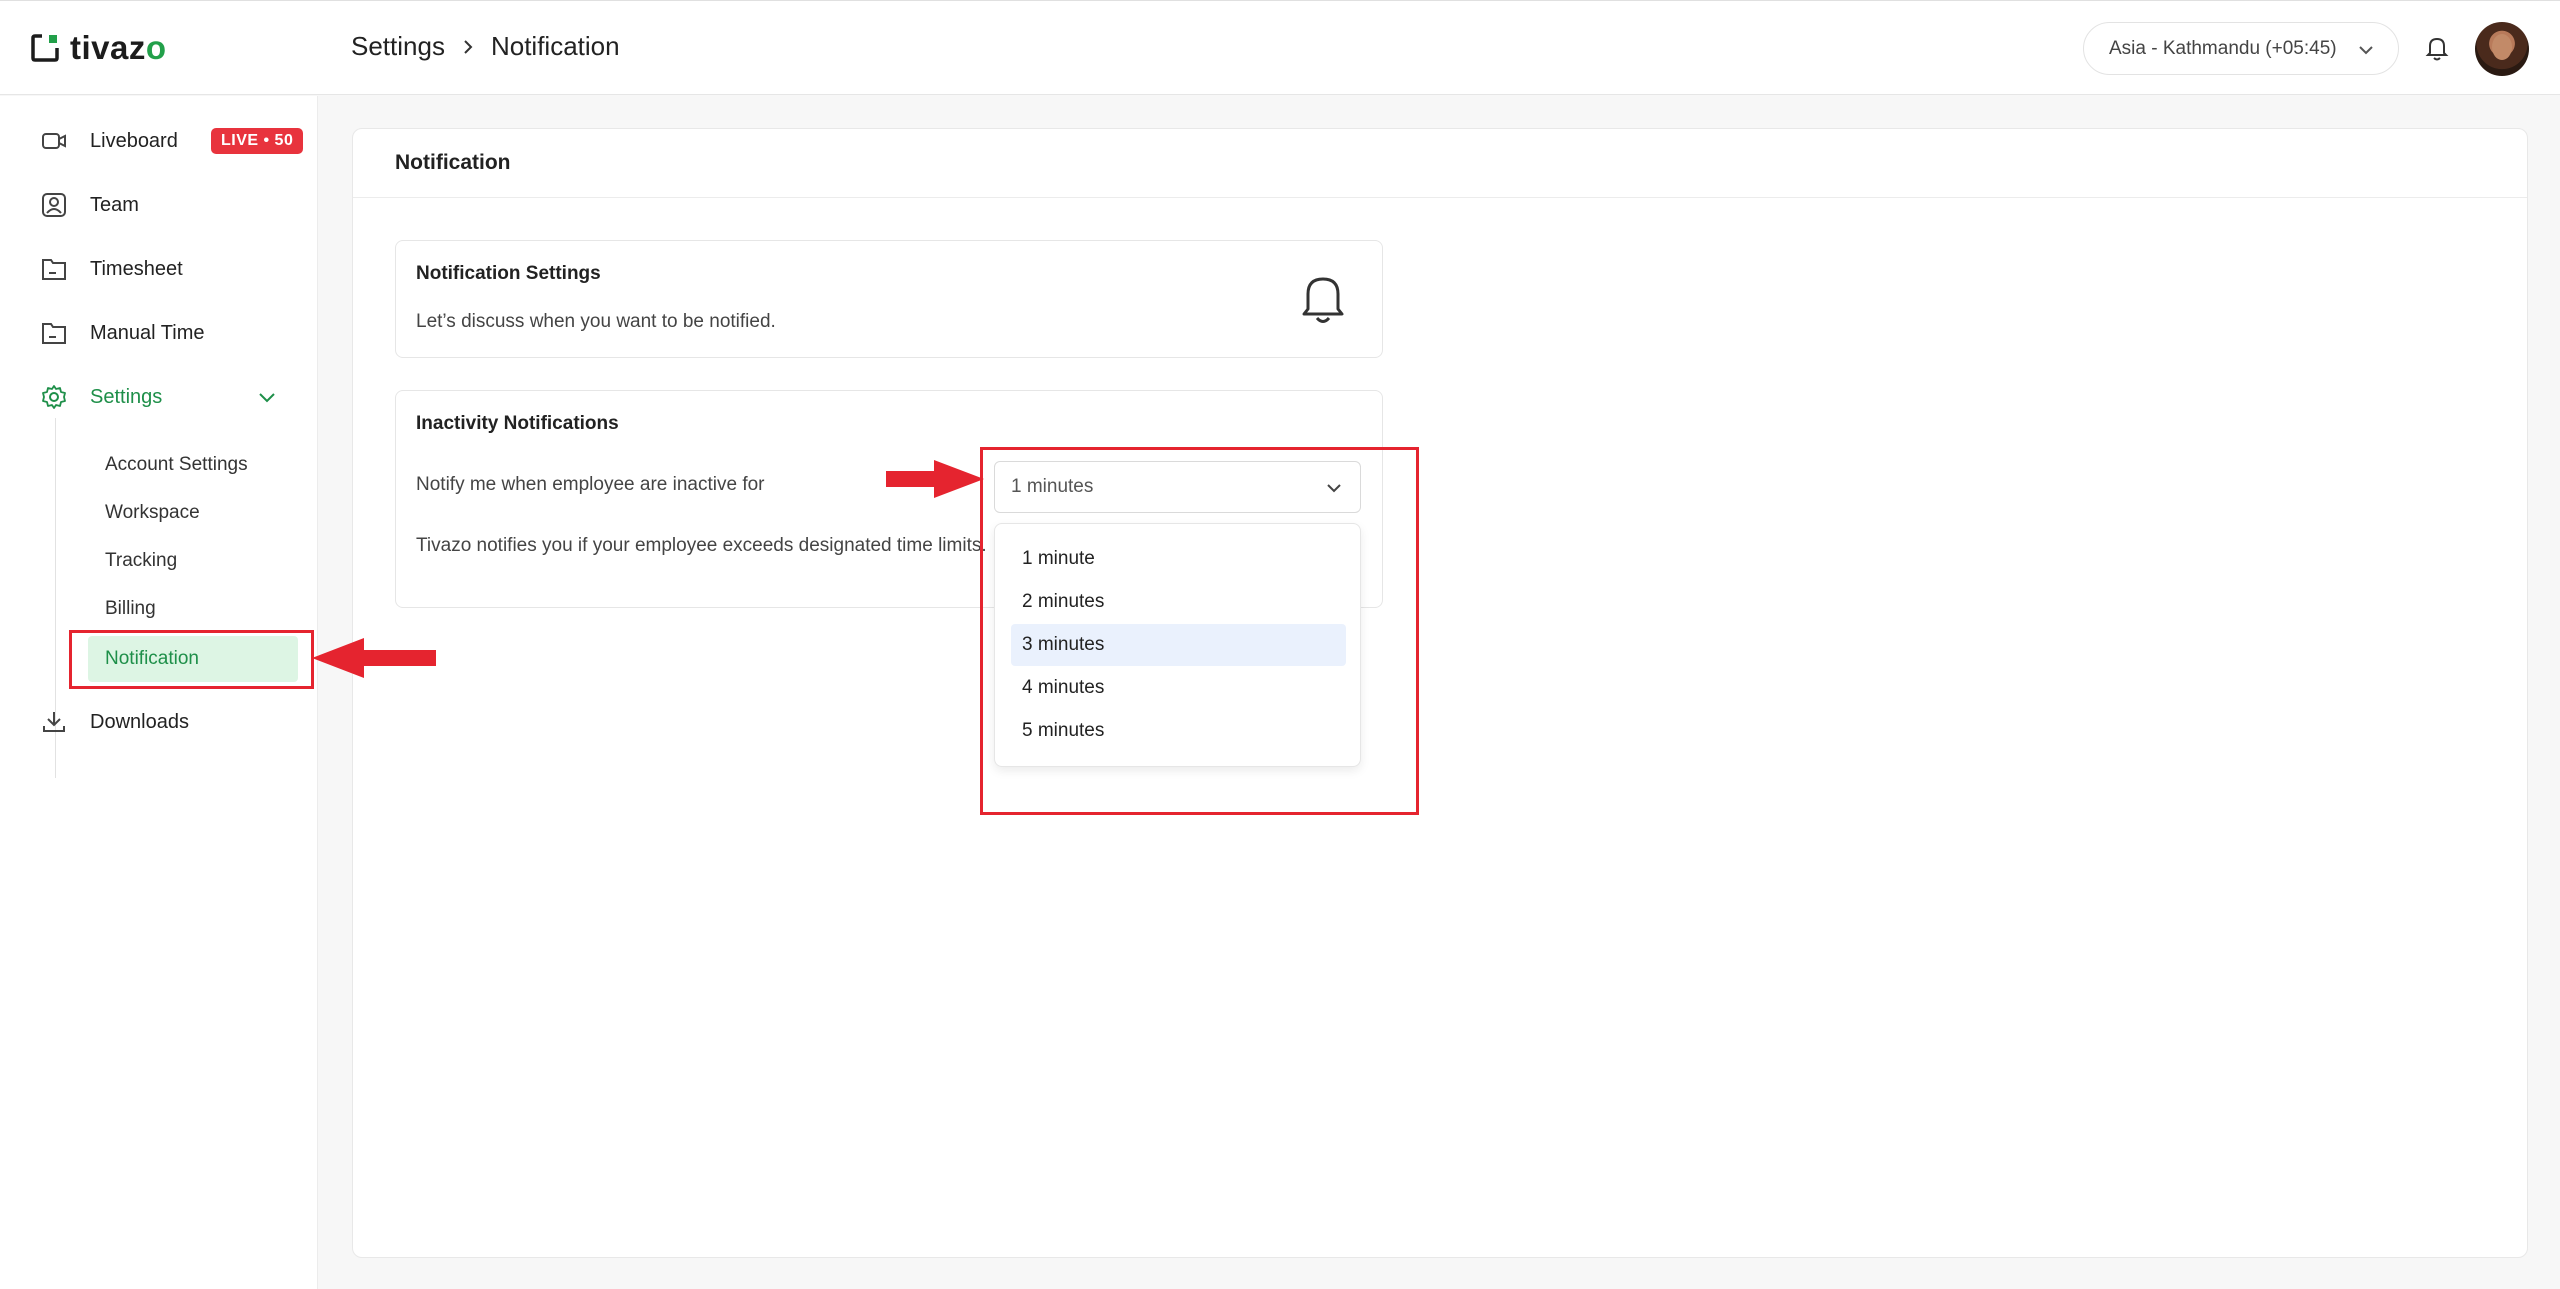 Image resolution: width=2560 pixels, height=1289 pixels. Describe the element at coordinates (54, 141) in the screenshot. I see `video-camera-icon` at that location.